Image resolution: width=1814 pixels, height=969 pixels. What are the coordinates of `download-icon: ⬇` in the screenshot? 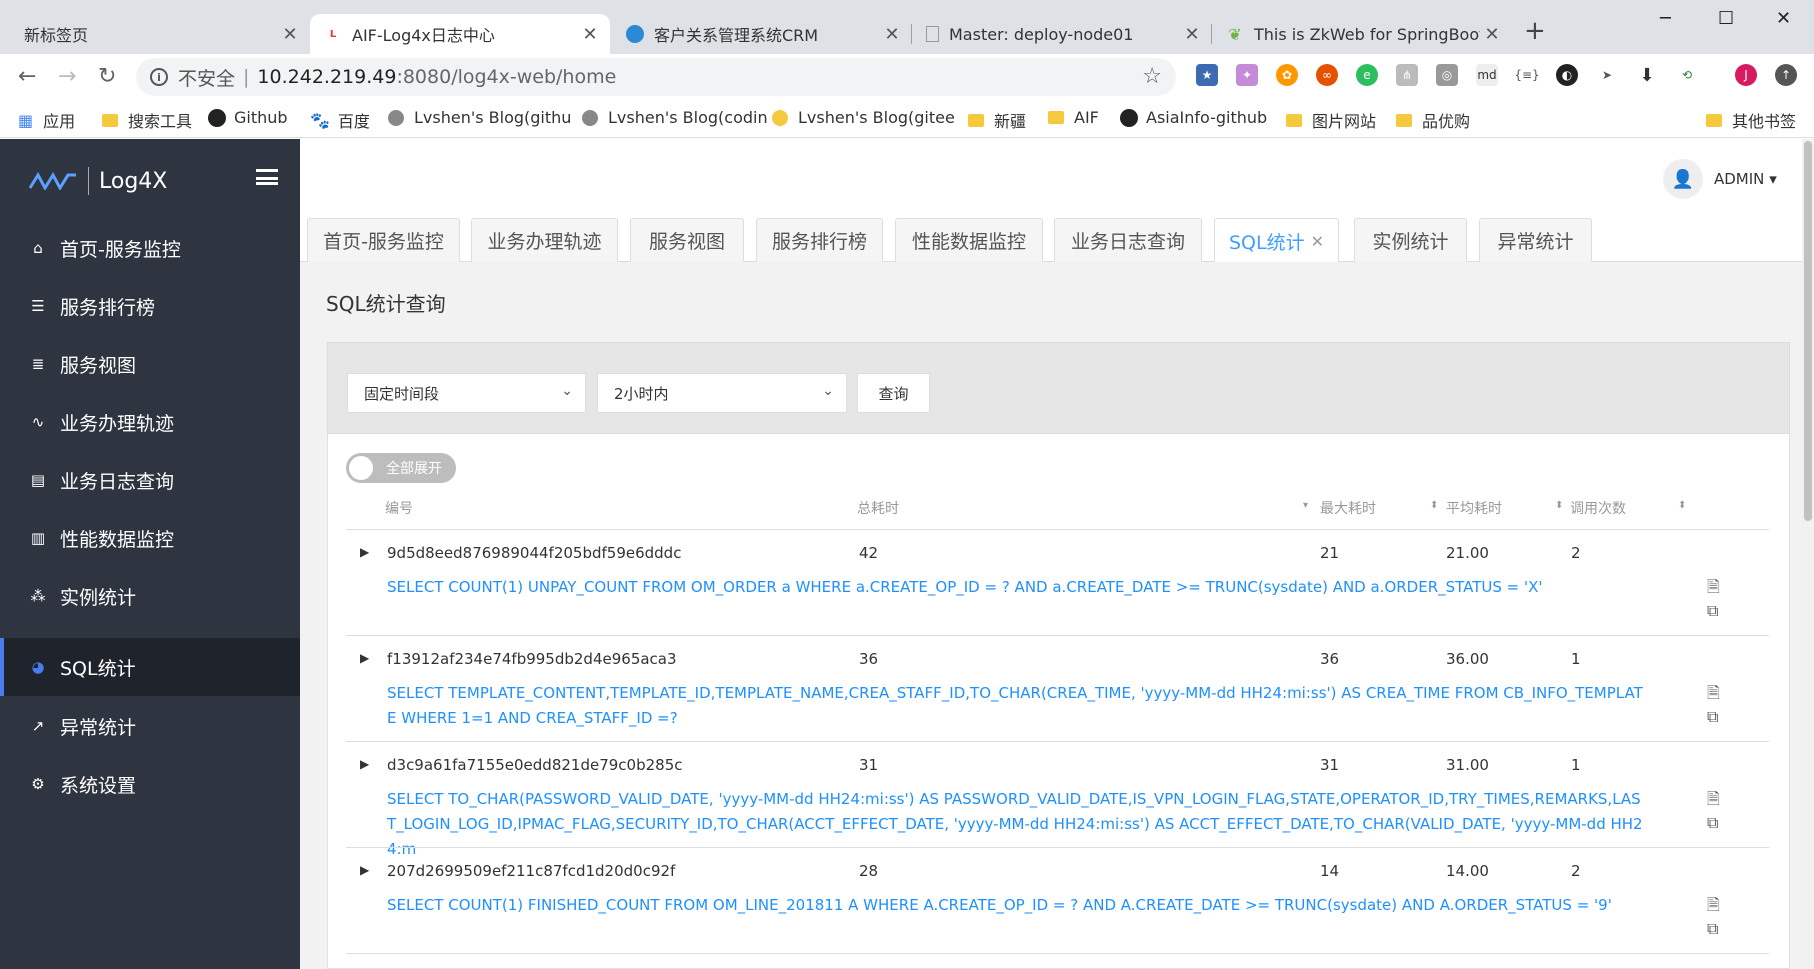 It's located at (1647, 75).